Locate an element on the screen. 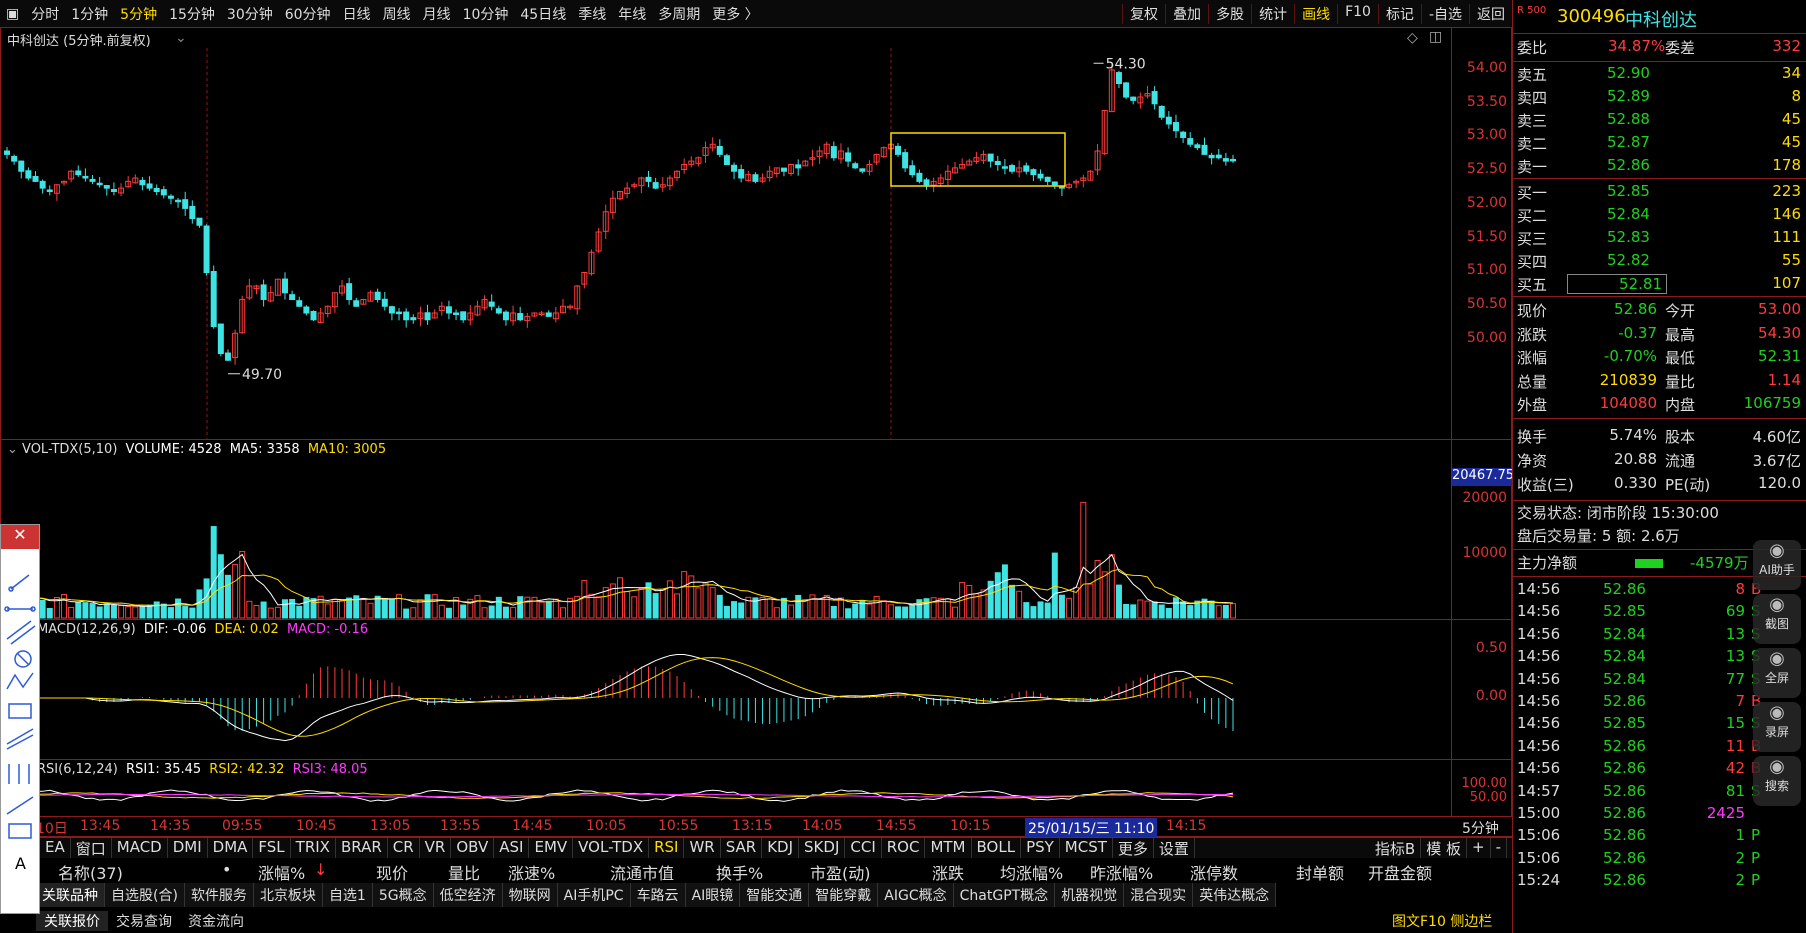 Image resolution: width=1806 pixels, height=933 pixels. indicator-tab: FSL is located at coordinates (272, 848).